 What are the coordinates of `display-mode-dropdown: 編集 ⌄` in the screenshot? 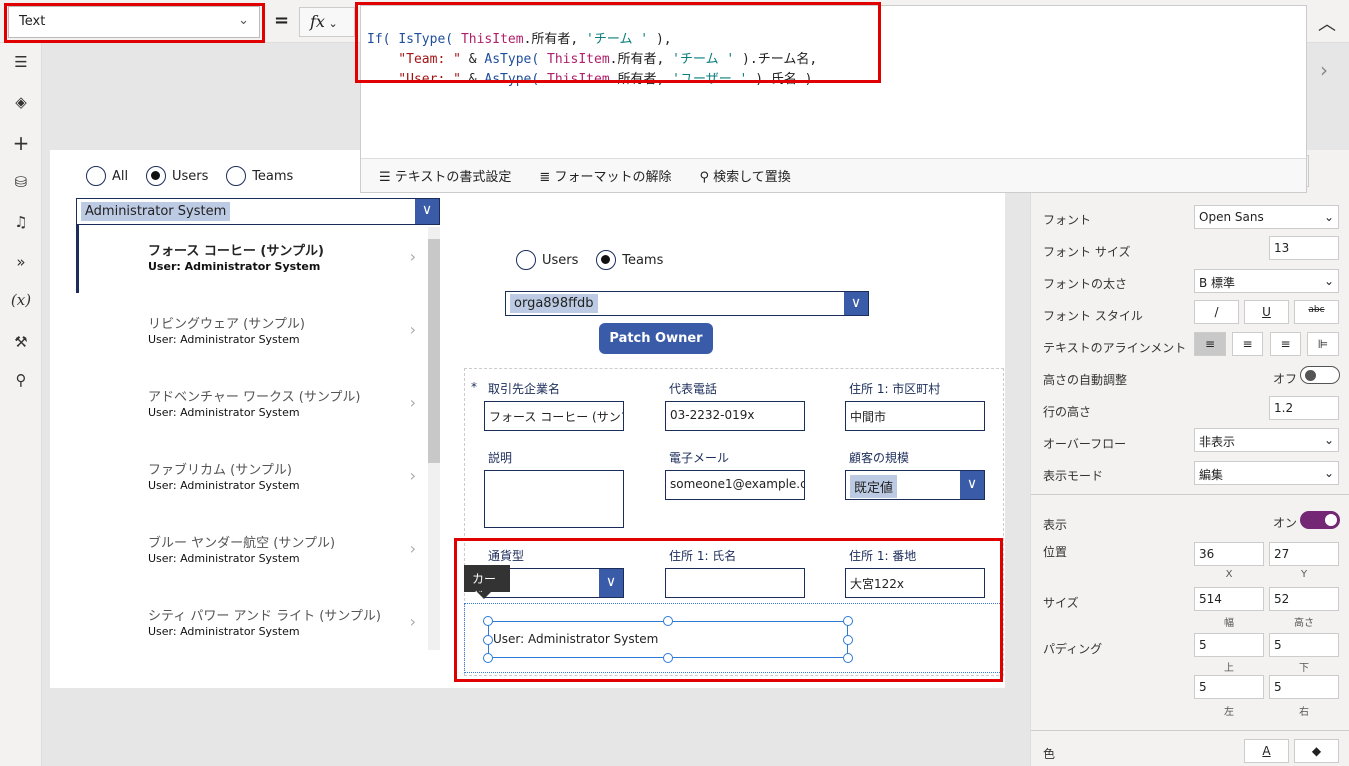 It's located at (1266, 473).